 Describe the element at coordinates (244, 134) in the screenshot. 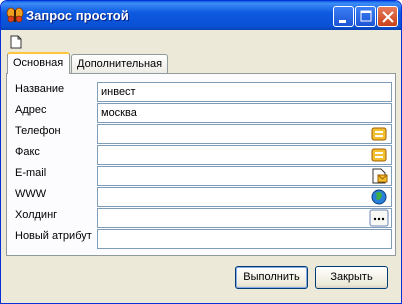

I see `phone-field` at that location.